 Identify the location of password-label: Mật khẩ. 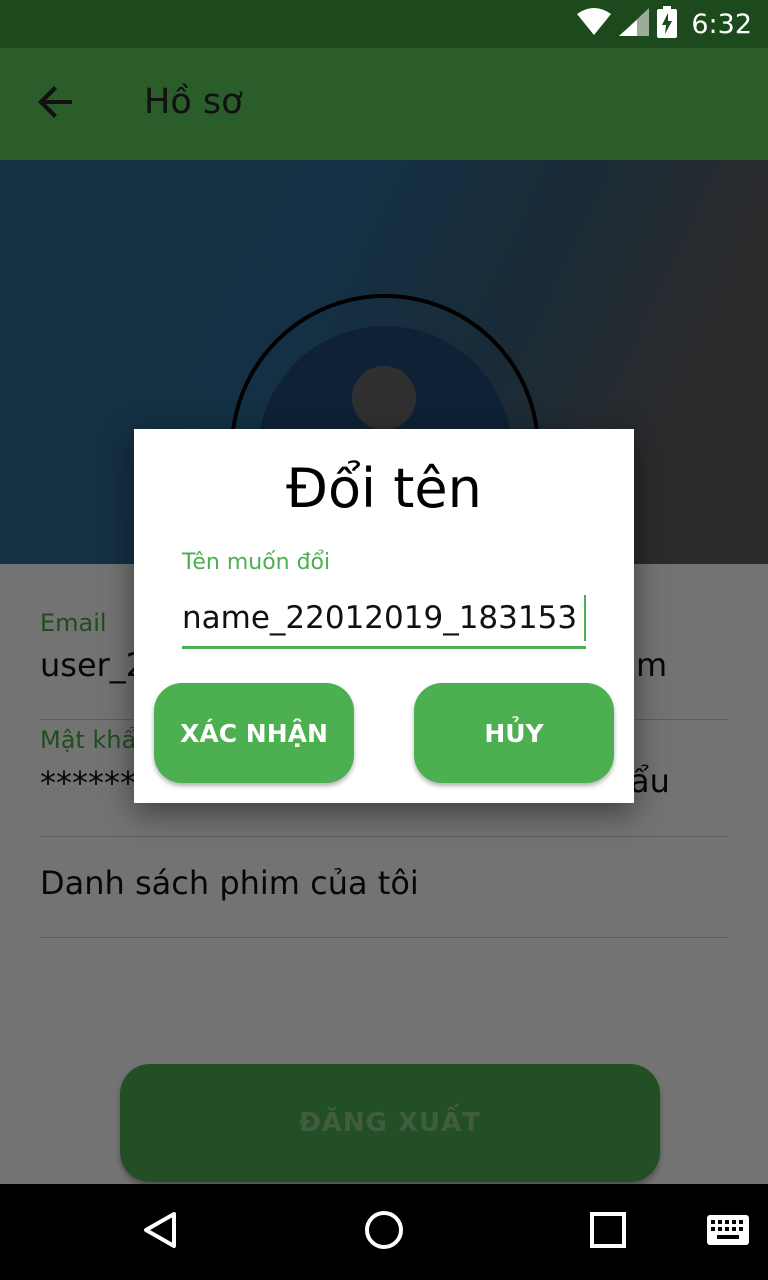
(88, 740).